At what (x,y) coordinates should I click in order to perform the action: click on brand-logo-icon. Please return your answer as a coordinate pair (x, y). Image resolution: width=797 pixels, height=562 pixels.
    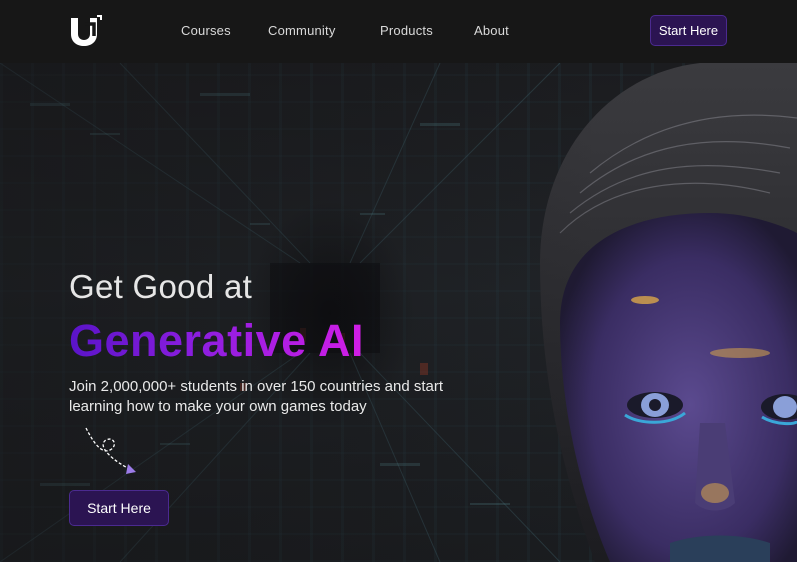
    Looking at the image, I should click on (85, 31).